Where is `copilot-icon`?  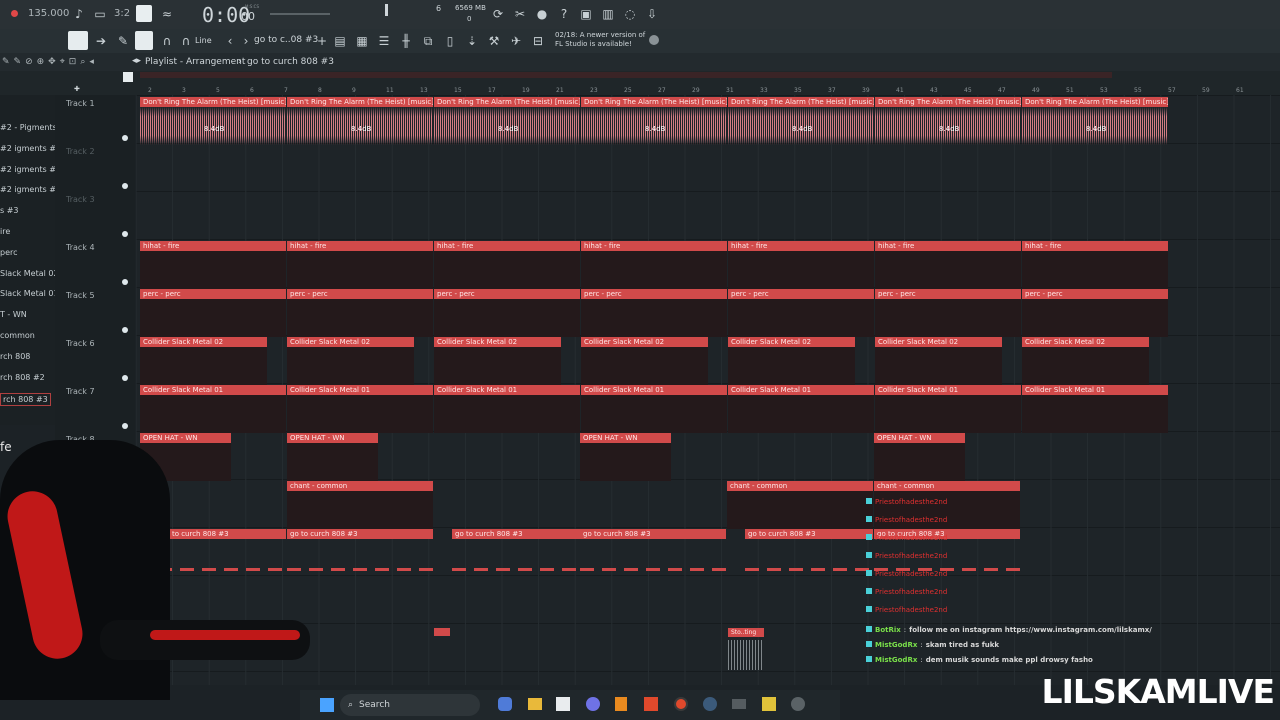 copilot-icon is located at coordinates (505, 704).